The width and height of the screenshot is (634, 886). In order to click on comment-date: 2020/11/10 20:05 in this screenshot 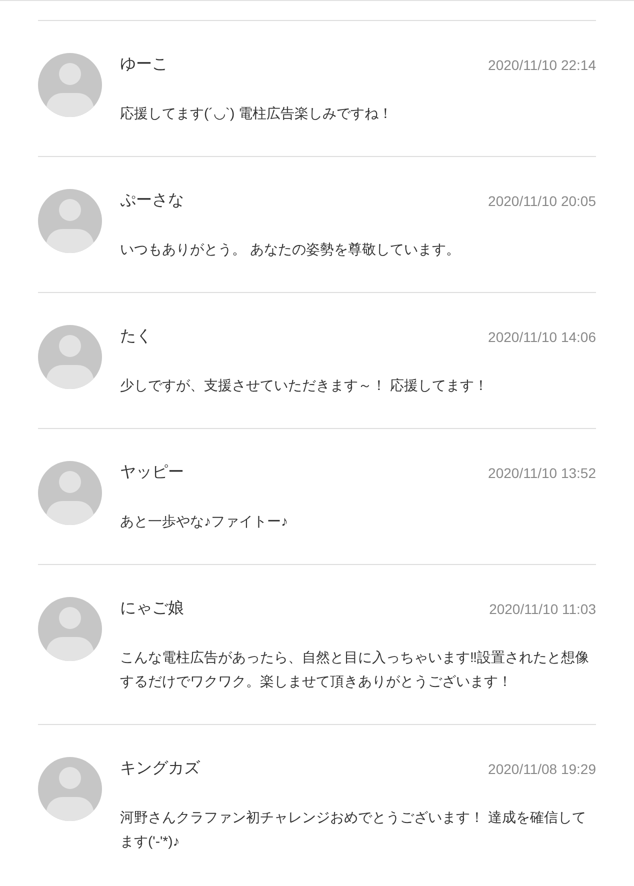, I will do `click(542, 201)`.